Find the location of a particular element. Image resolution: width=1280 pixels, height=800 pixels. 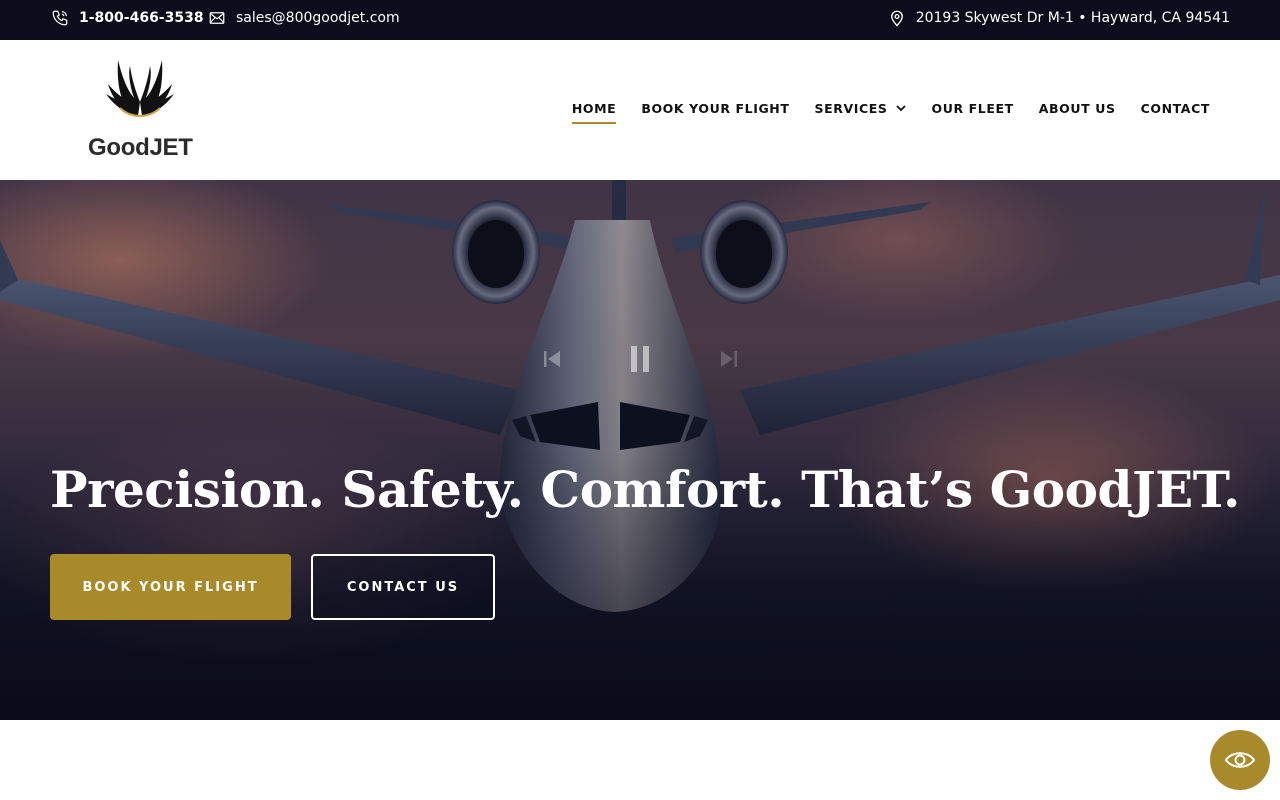

nav-our-fleet: OUR FLEET is located at coordinates (973, 109).